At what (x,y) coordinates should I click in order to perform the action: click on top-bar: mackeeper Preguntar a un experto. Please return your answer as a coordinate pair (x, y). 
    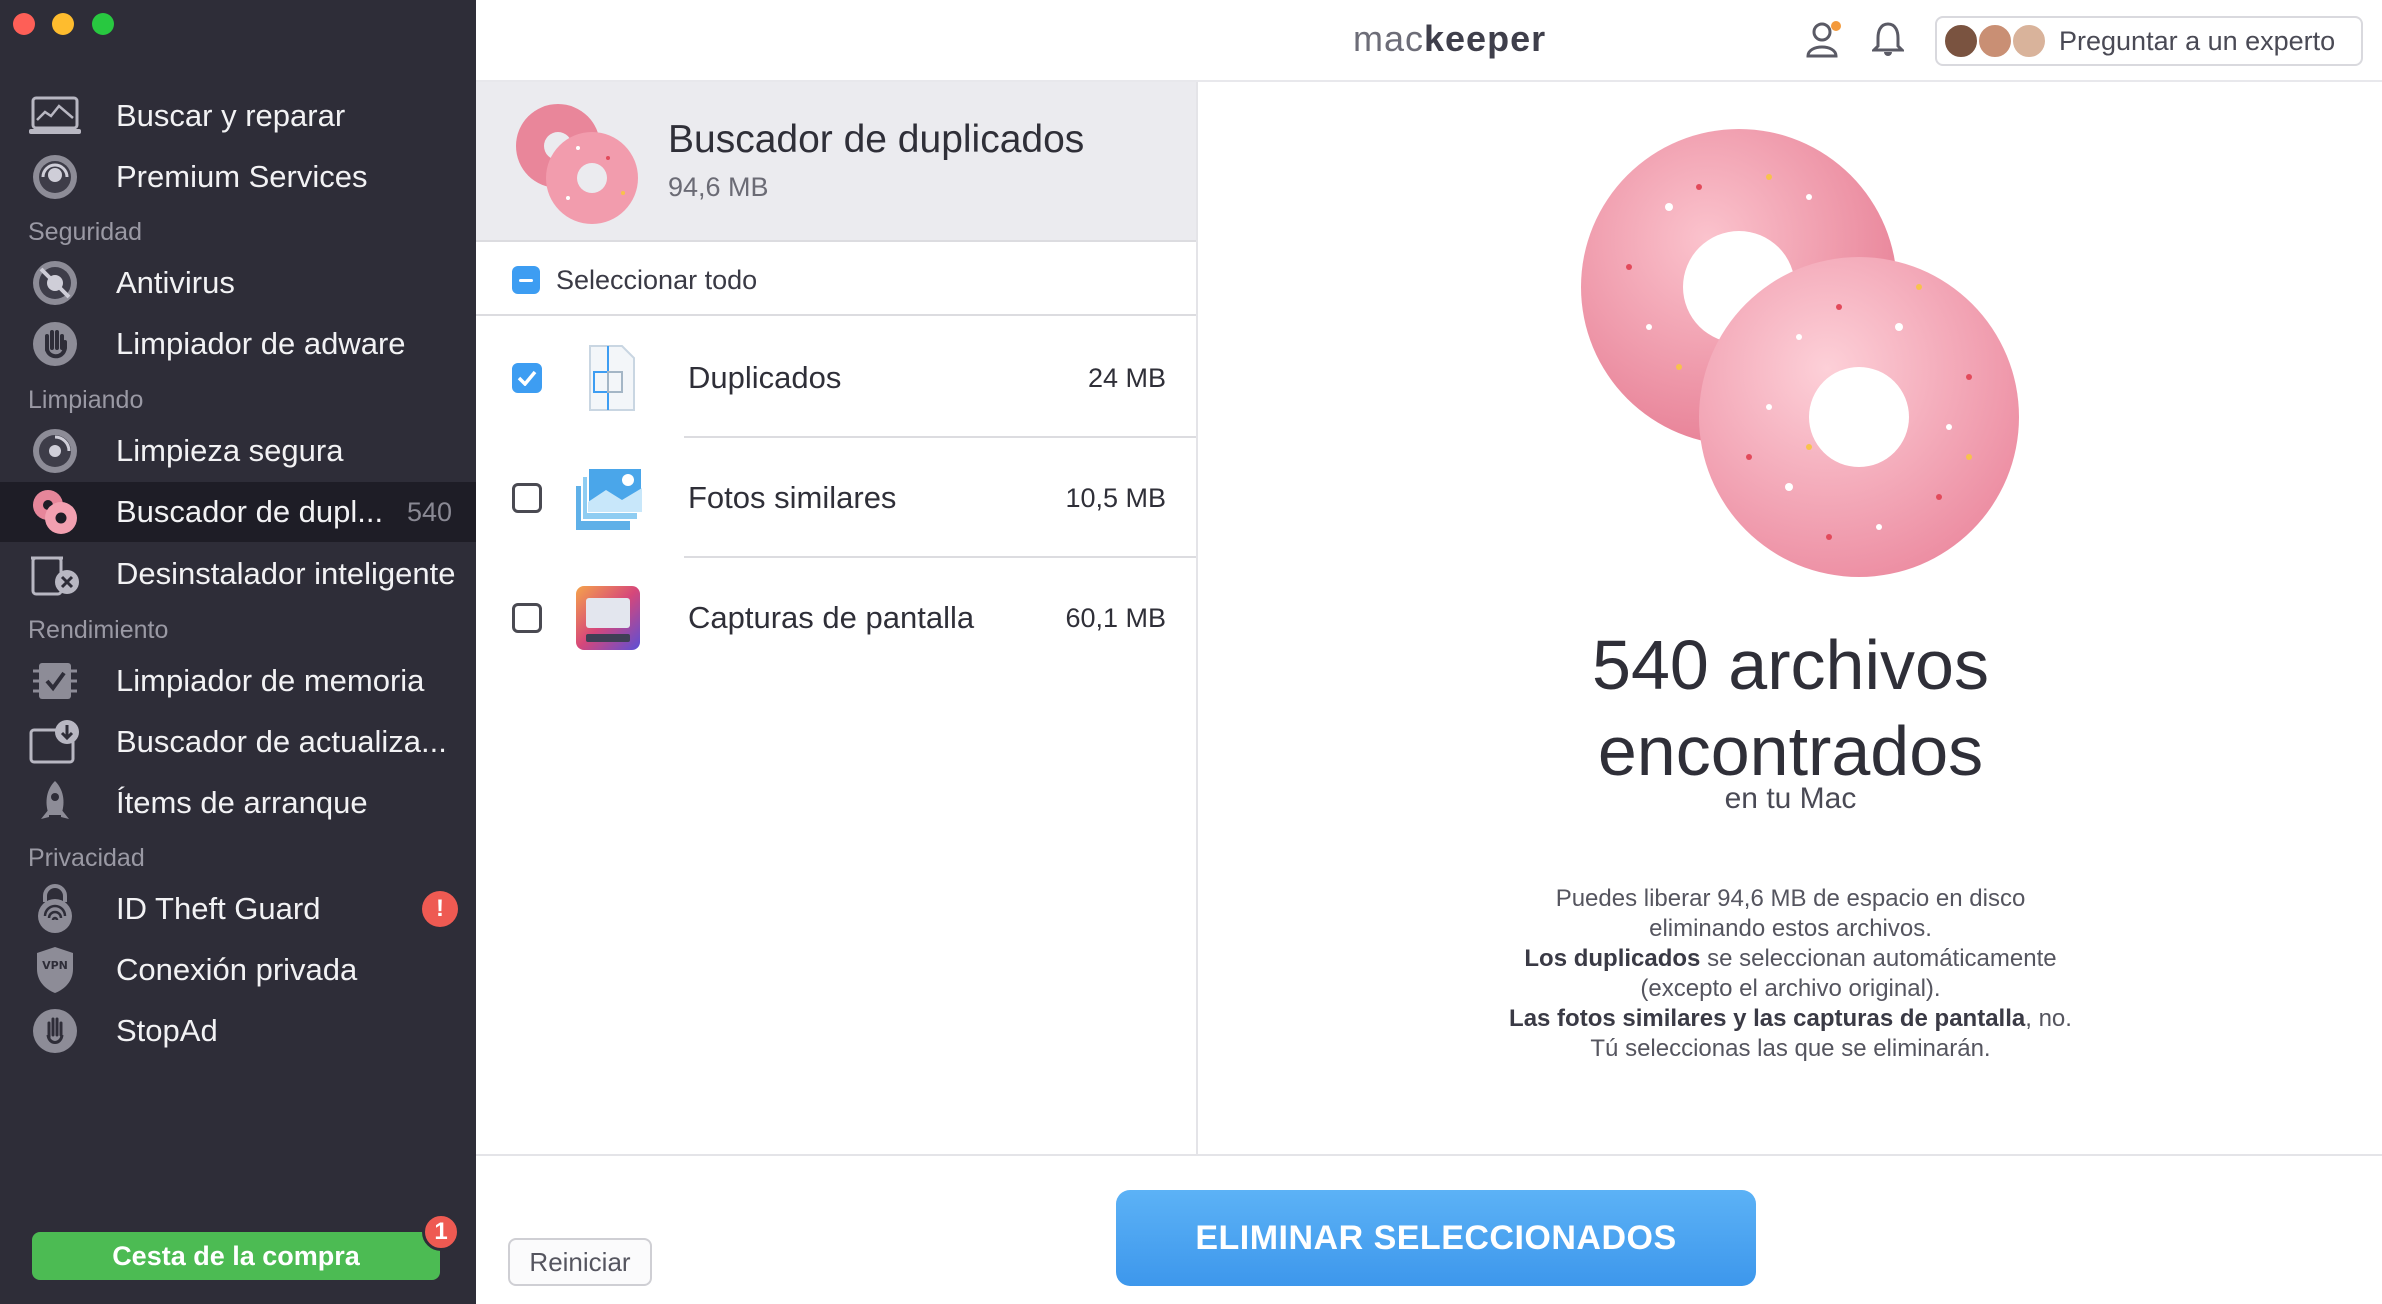
    Looking at the image, I should click on (1429, 41).